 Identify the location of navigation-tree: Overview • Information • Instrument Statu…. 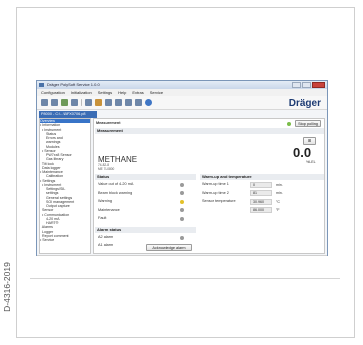
(65, 186).